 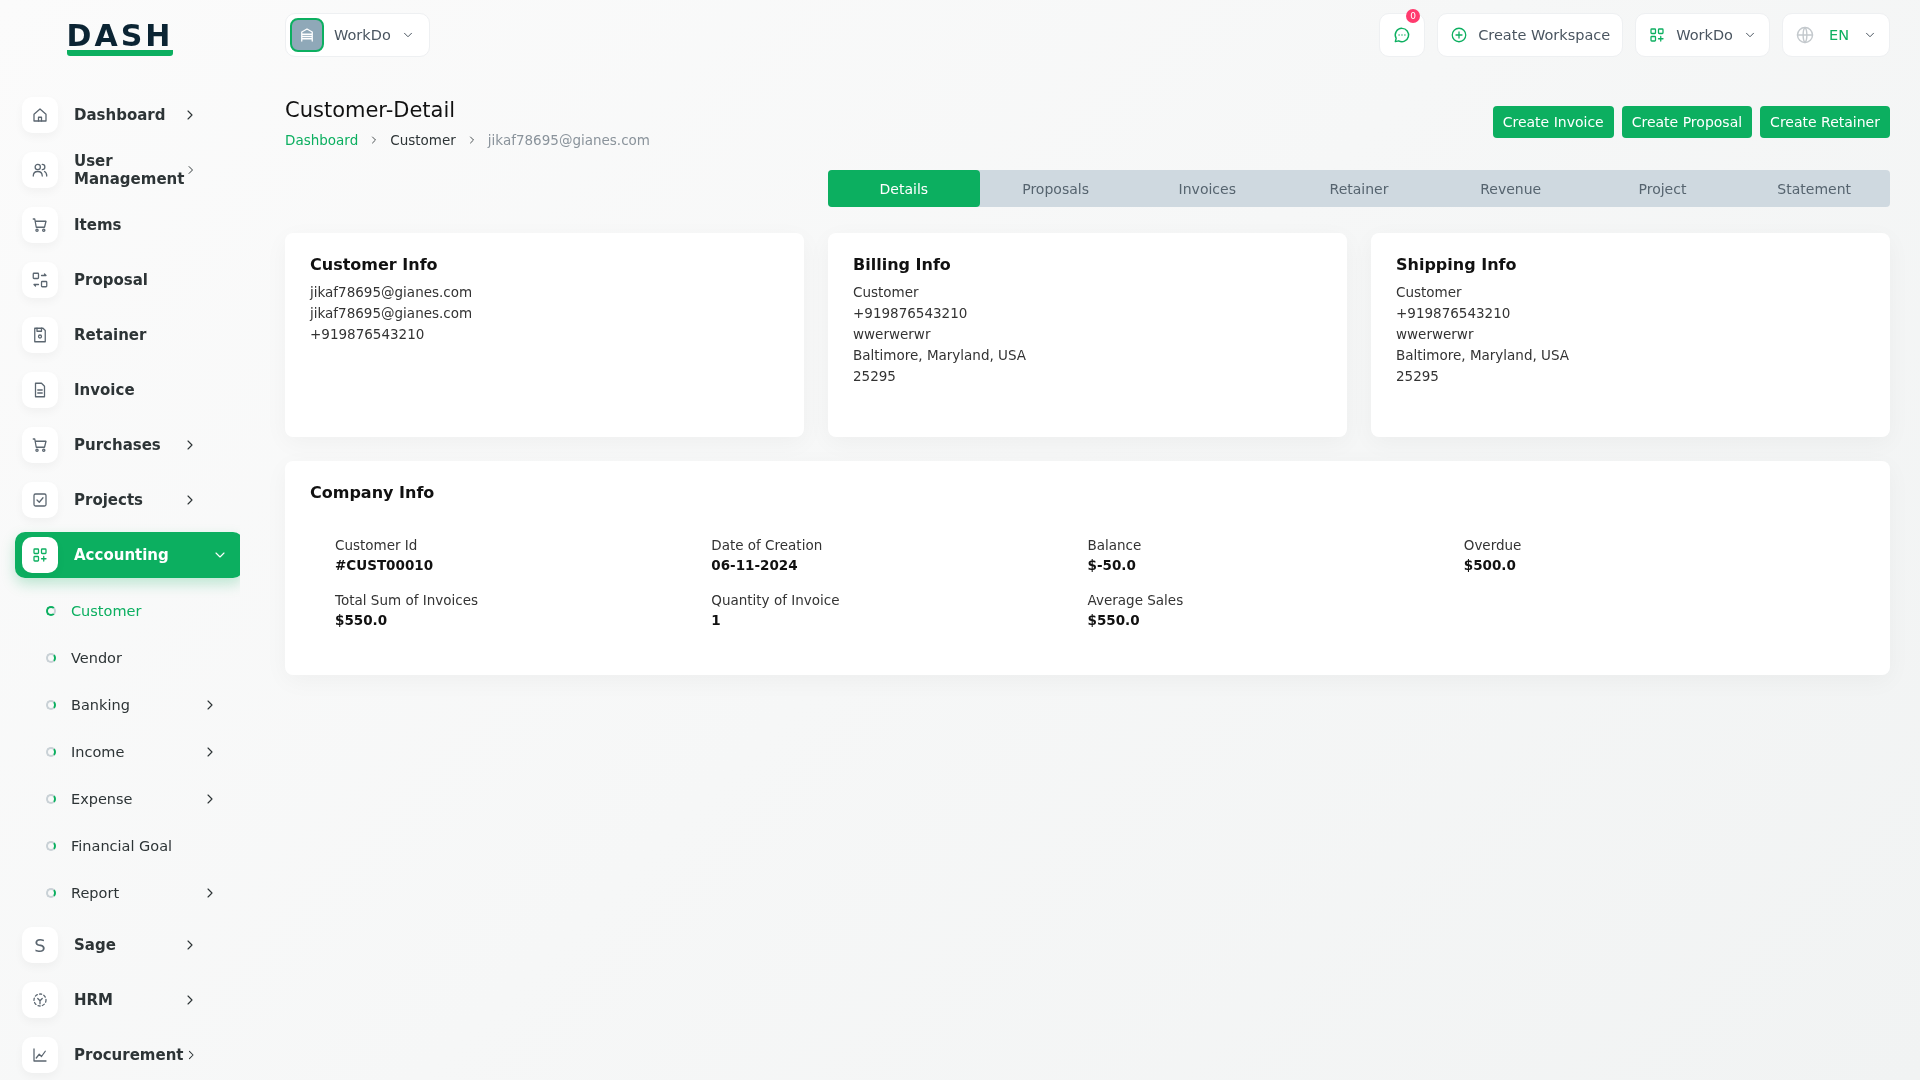 I want to click on submenu-item: Expense, so click(x=139, y=798).